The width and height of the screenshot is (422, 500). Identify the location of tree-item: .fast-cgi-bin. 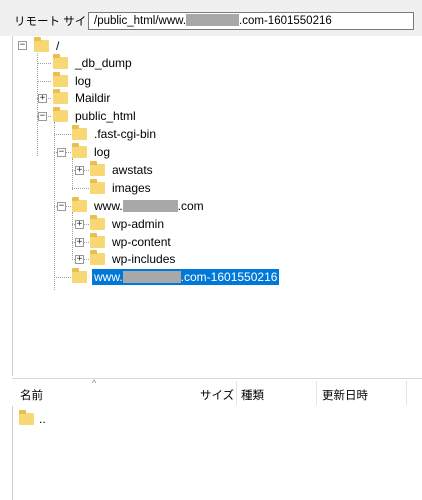
(115, 134).